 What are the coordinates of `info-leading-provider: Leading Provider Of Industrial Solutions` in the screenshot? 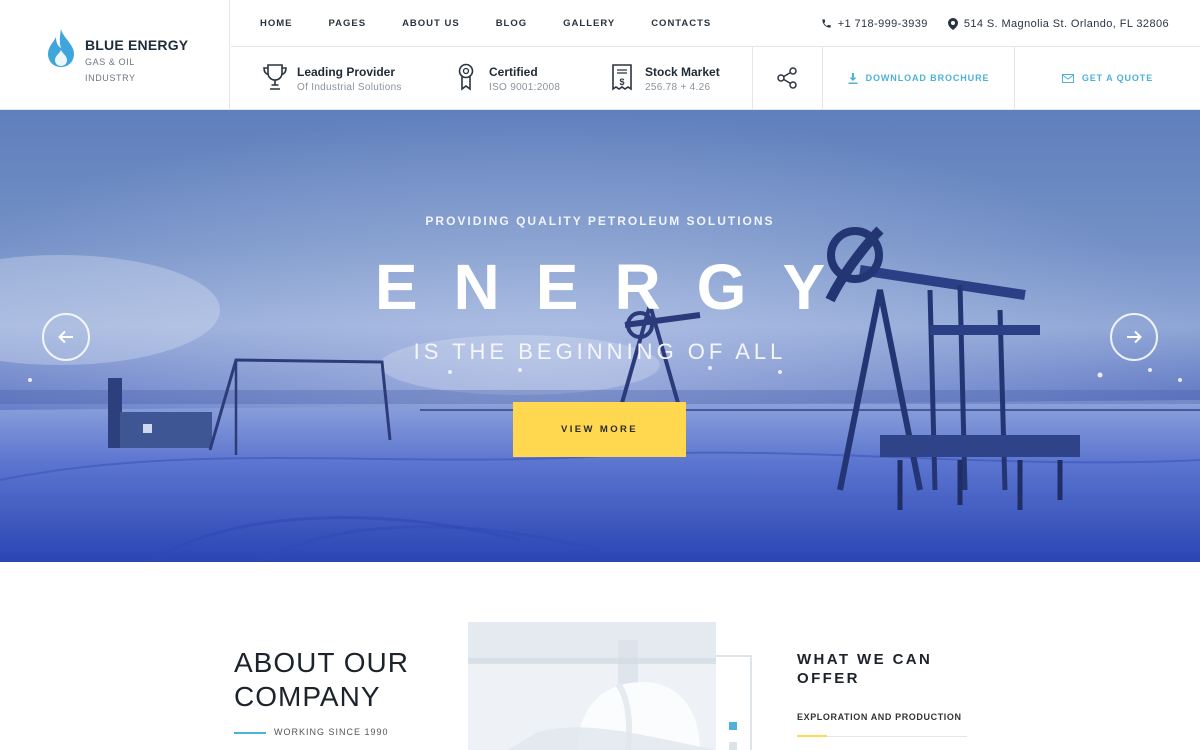 It's located at (347, 78).